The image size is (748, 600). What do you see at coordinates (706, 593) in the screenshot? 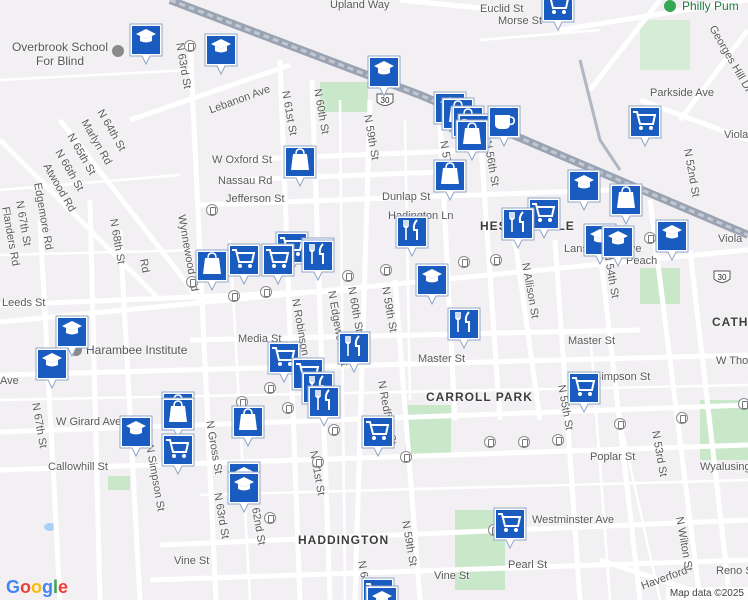
I see `map-attribution: Map data ©2025` at bounding box center [706, 593].